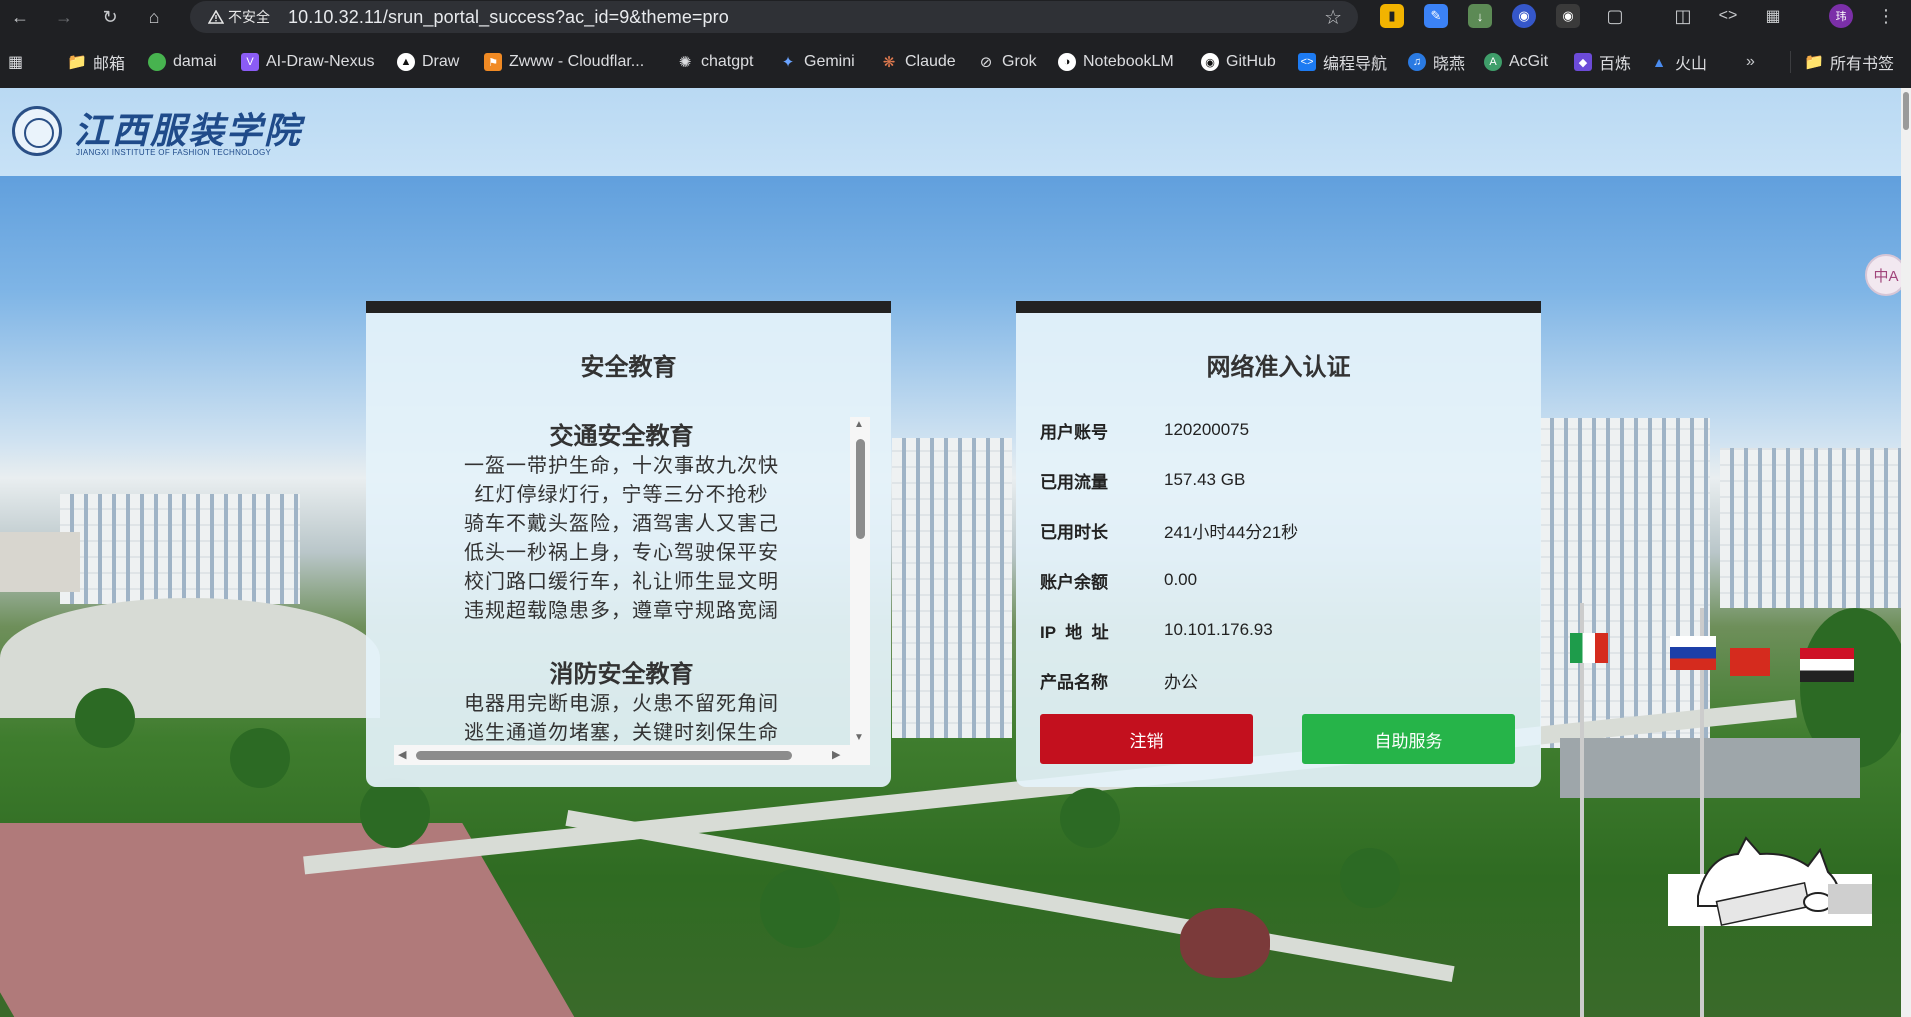  I want to click on bookmark-item: ◆ 百炼, so click(1602, 62).